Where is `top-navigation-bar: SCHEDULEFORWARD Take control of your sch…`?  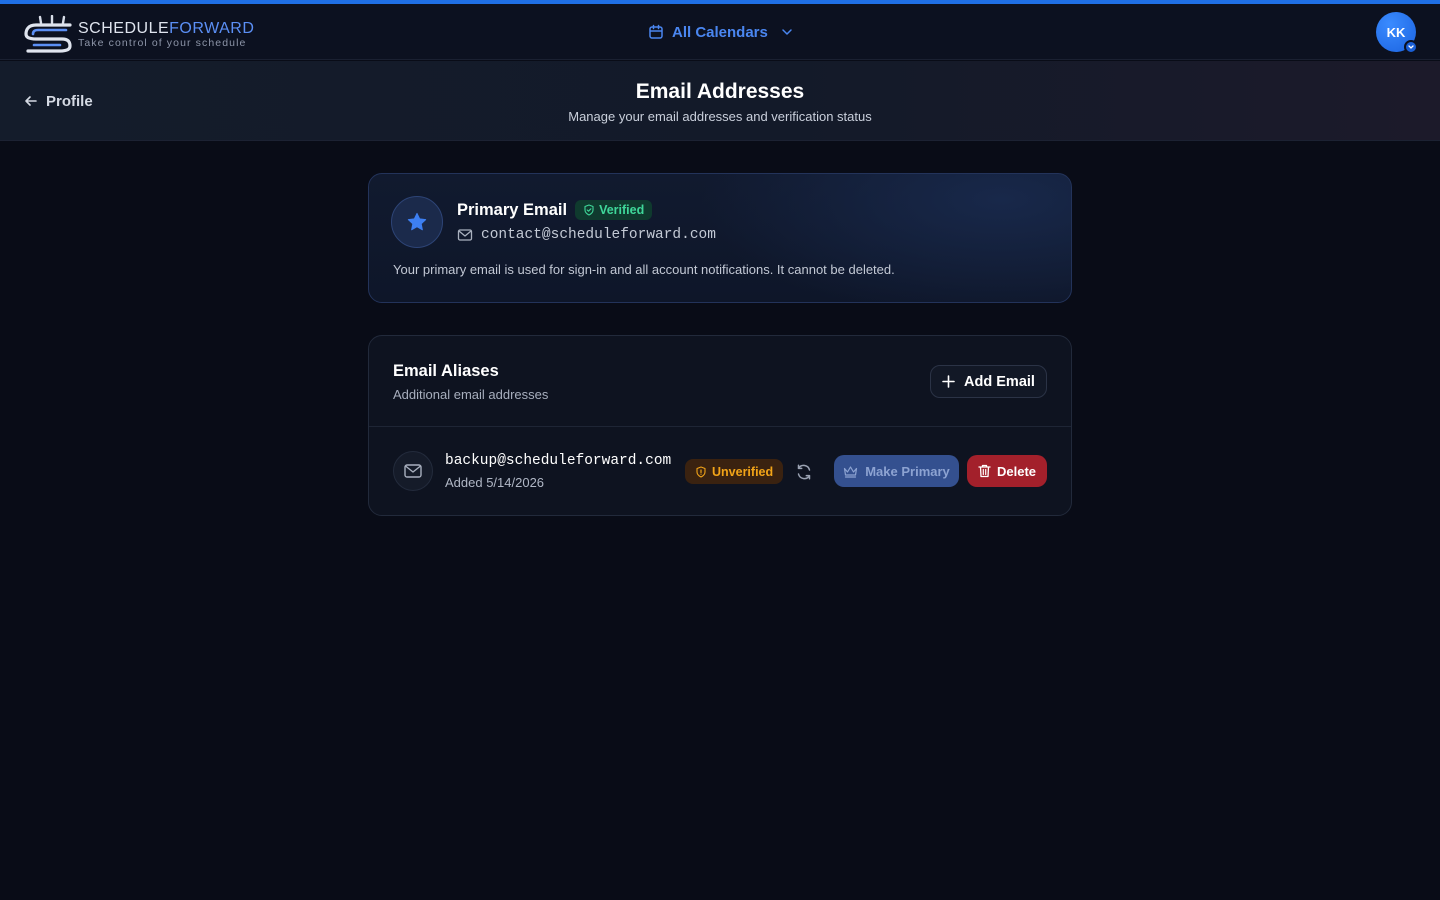
top-navigation-bar: SCHEDULEFORWARD Take control of your sch… is located at coordinates (720, 32).